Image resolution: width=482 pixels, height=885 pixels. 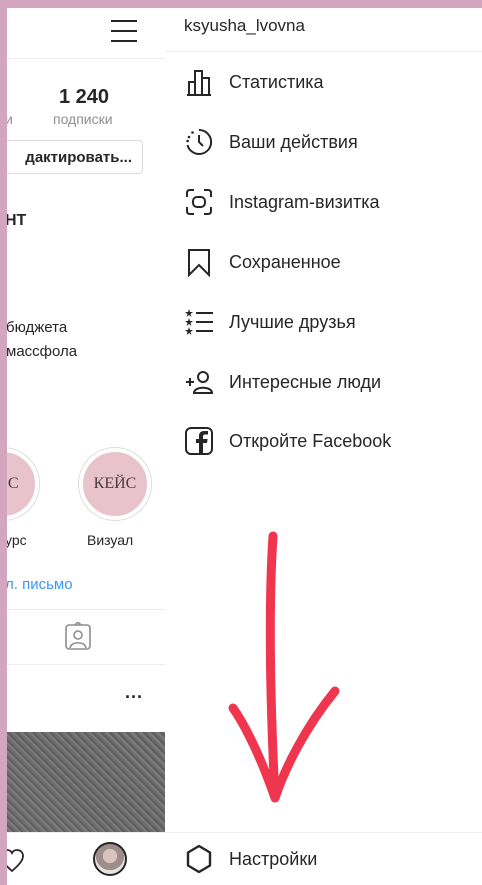 I want to click on menu-item-discover-people: Интересные люди, so click(x=323, y=382).